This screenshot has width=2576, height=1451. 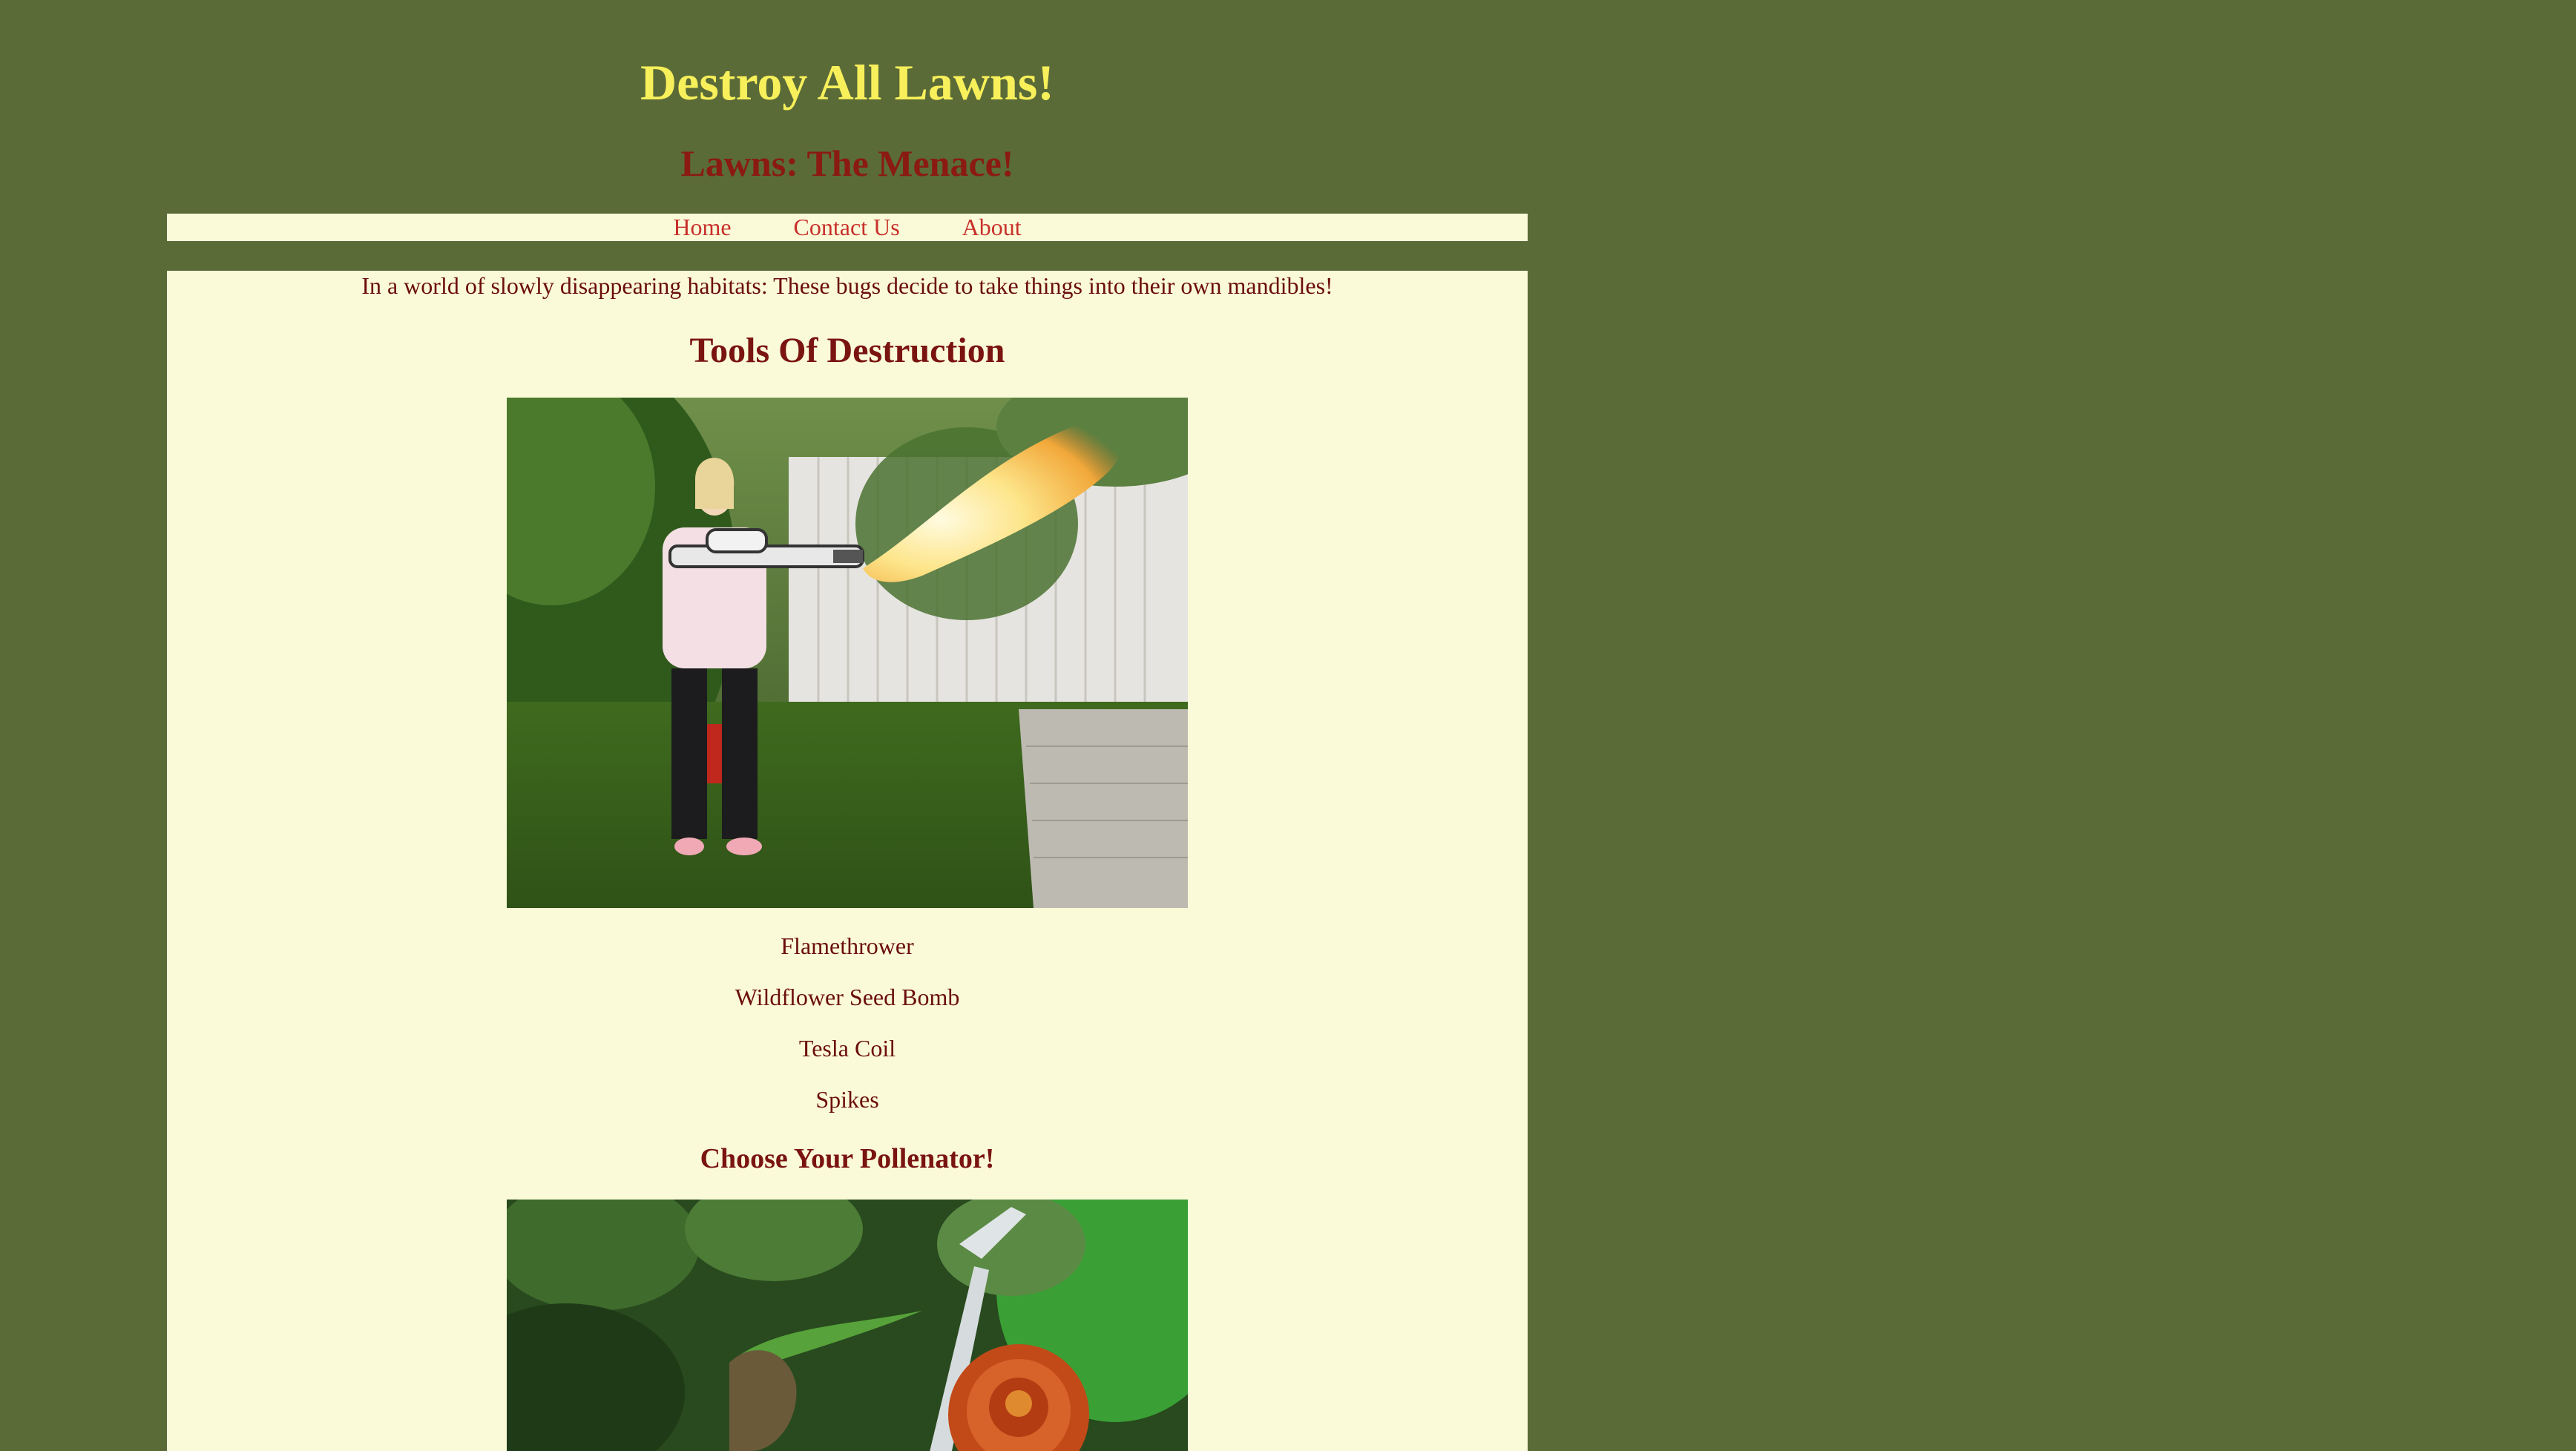 What do you see at coordinates (848, 945) in the screenshot?
I see `tool-flamethrower: Flamethrower` at bounding box center [848, 945].